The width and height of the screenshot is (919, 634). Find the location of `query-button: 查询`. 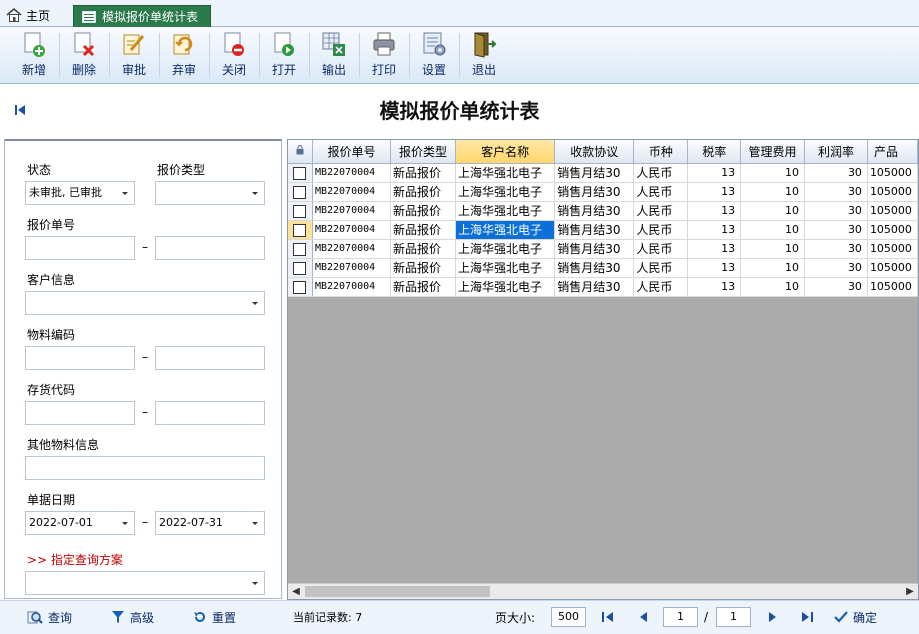

query-button: 查询 is located at coordinates (49, 617).